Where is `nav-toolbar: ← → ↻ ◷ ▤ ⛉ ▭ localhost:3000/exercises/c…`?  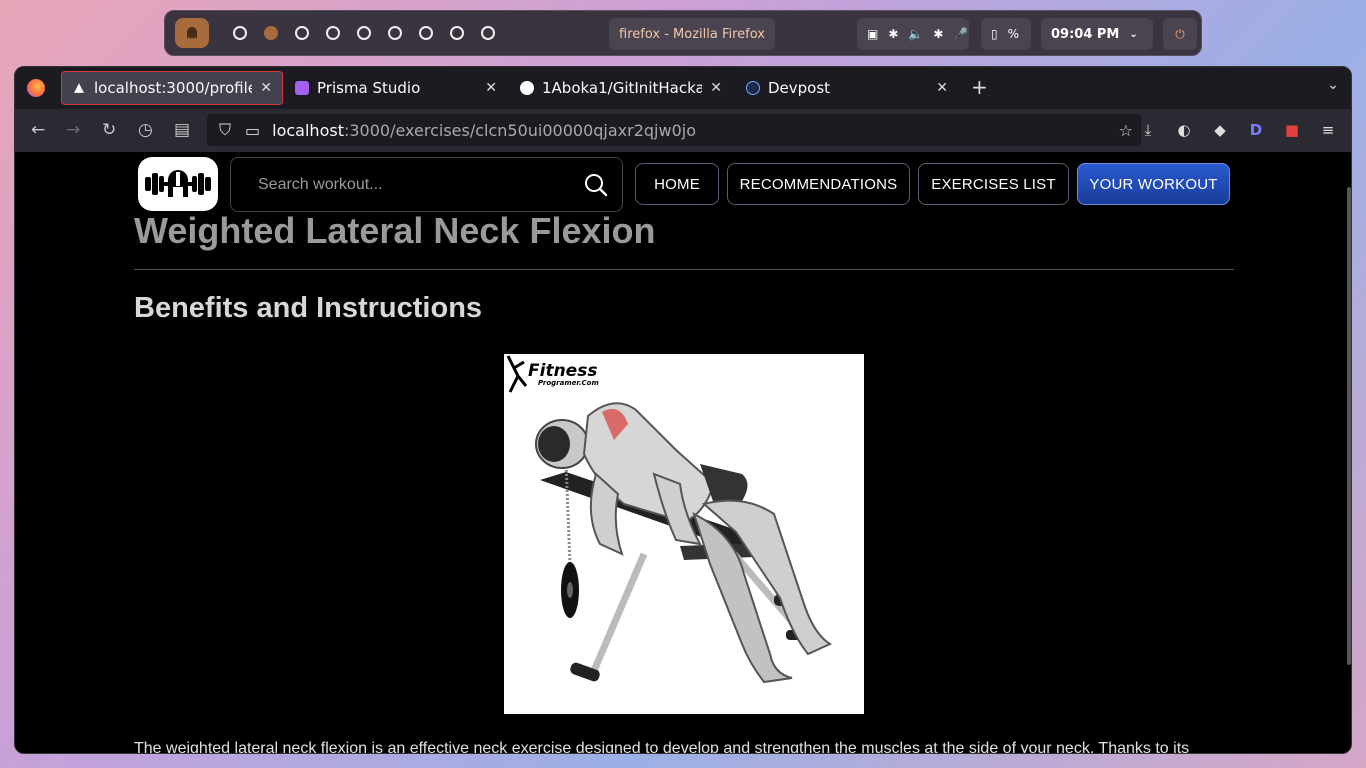
nav-toolbar: ← → ↻ ◷ ▤ ⛉ ▭ localhost:3000/exercises/c… is located at coordinates (683, 130).